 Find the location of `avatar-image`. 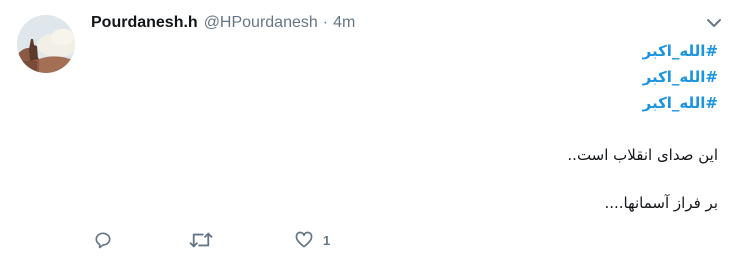

avatar-image is located at coordinates (46, 44).